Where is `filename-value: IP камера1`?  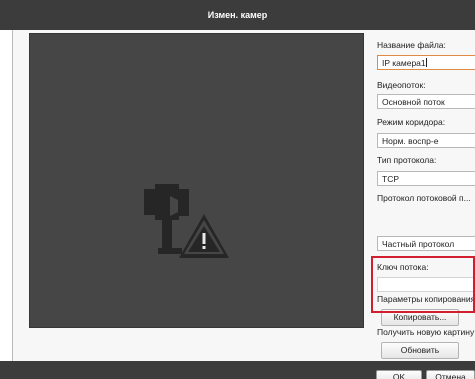
filename-value: IP камера1 is located at coordinates (404, 63).